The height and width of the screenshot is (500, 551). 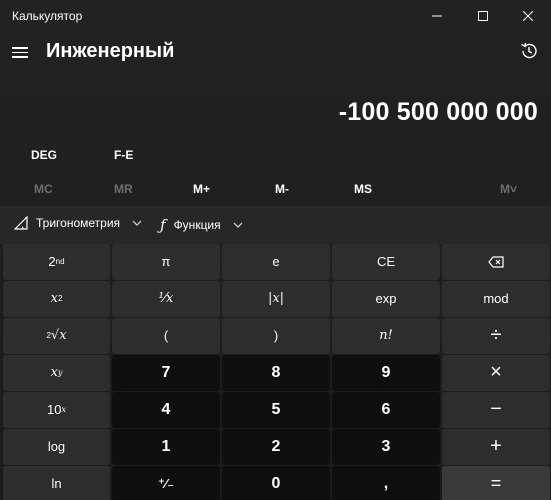 I want to click on factorial-button: n!, so click(x=386, y=336).